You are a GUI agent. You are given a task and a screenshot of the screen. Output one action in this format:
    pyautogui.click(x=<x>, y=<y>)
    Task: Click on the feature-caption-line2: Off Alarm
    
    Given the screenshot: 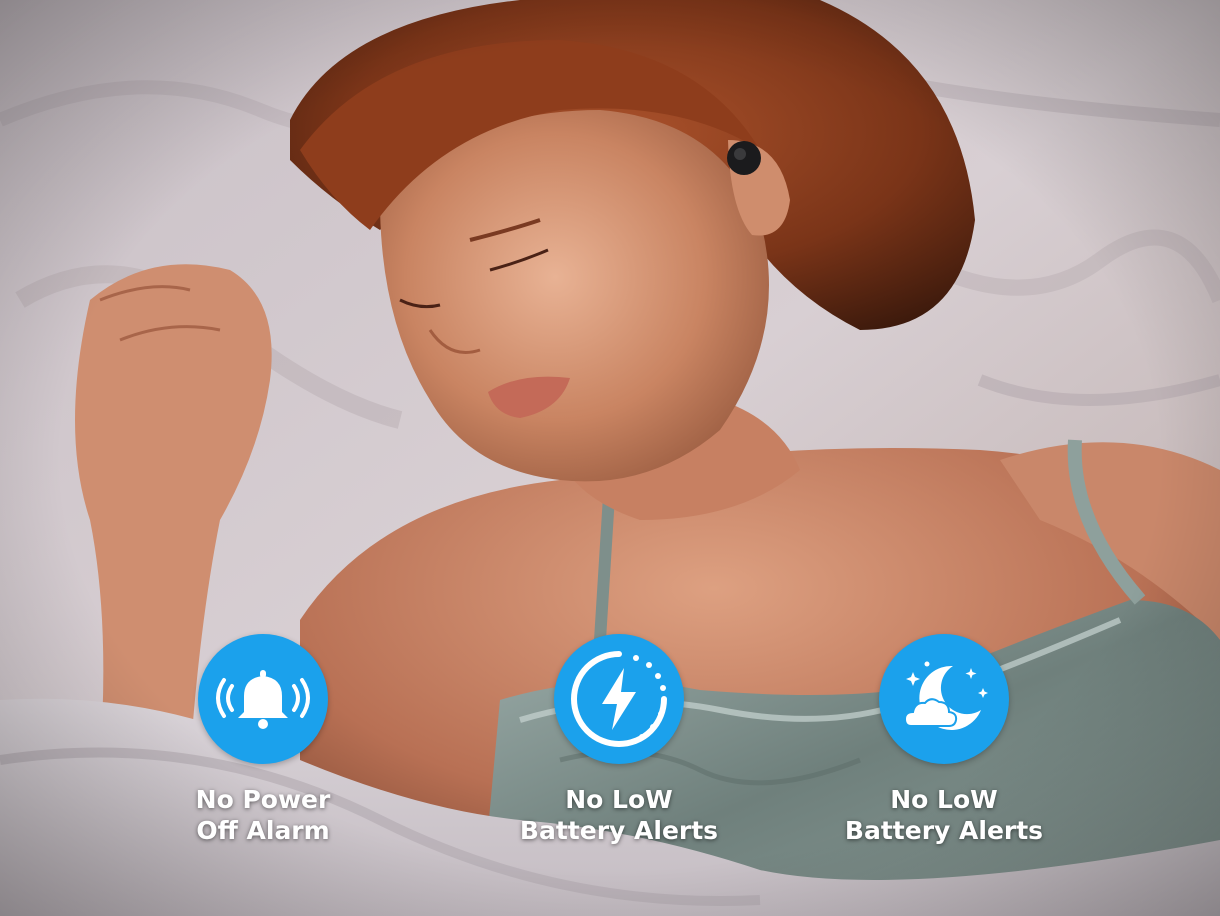 What is the action you would take?
    pyautogui.click(x=263, y=830)
    